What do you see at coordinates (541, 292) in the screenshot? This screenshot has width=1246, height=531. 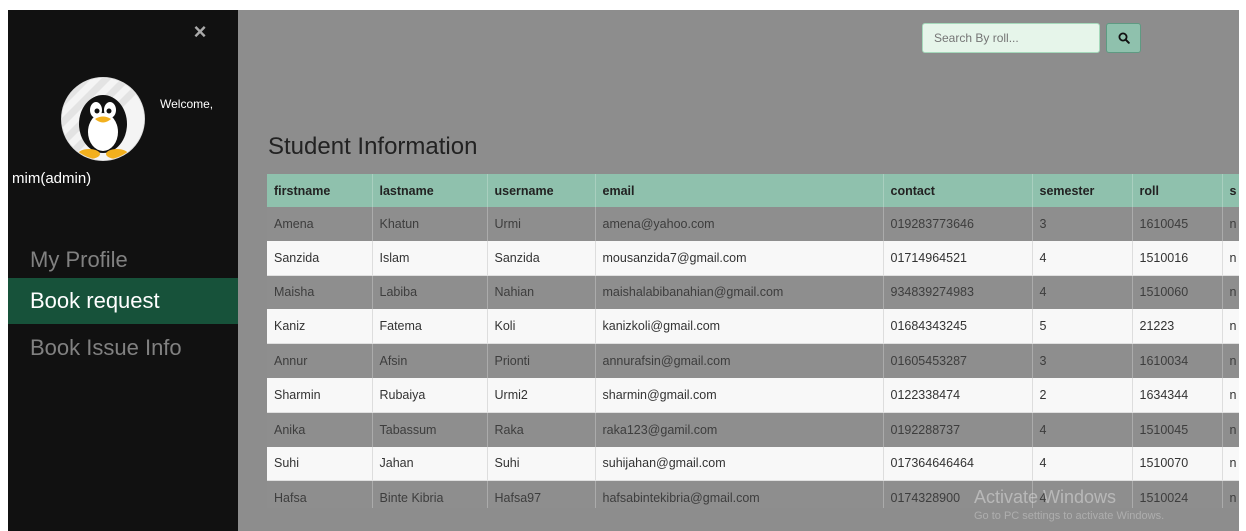 I see `table-cell-username: Nahian` at bounding box center [541, 292].